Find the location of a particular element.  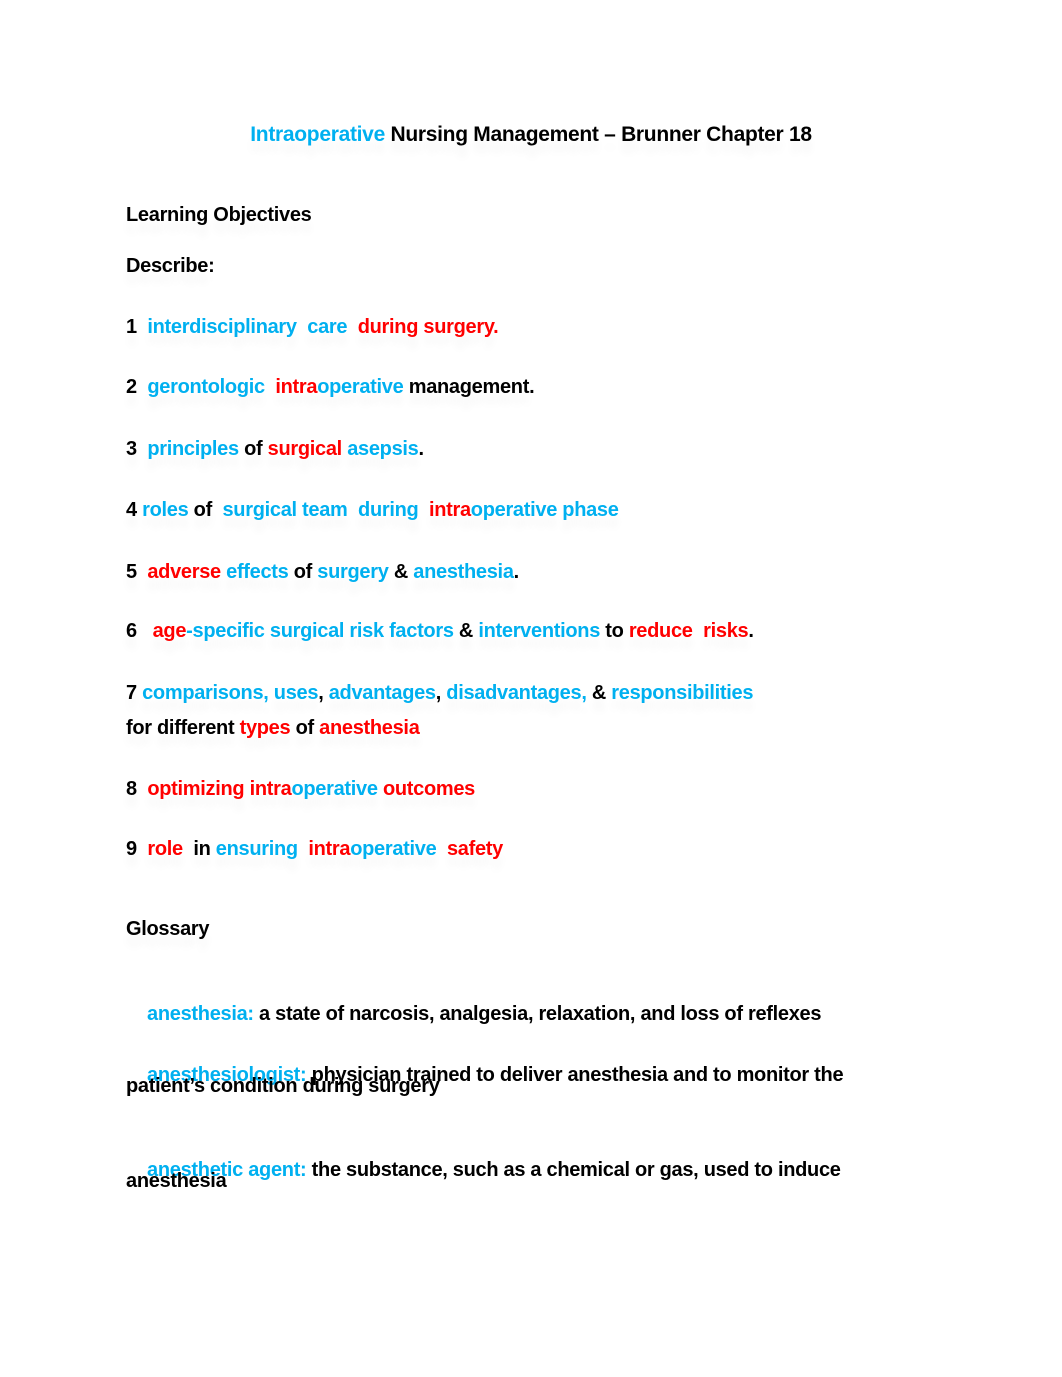

objective-1: 1 interdisciplinary care during surgery. is located at coordinates (312, 327).